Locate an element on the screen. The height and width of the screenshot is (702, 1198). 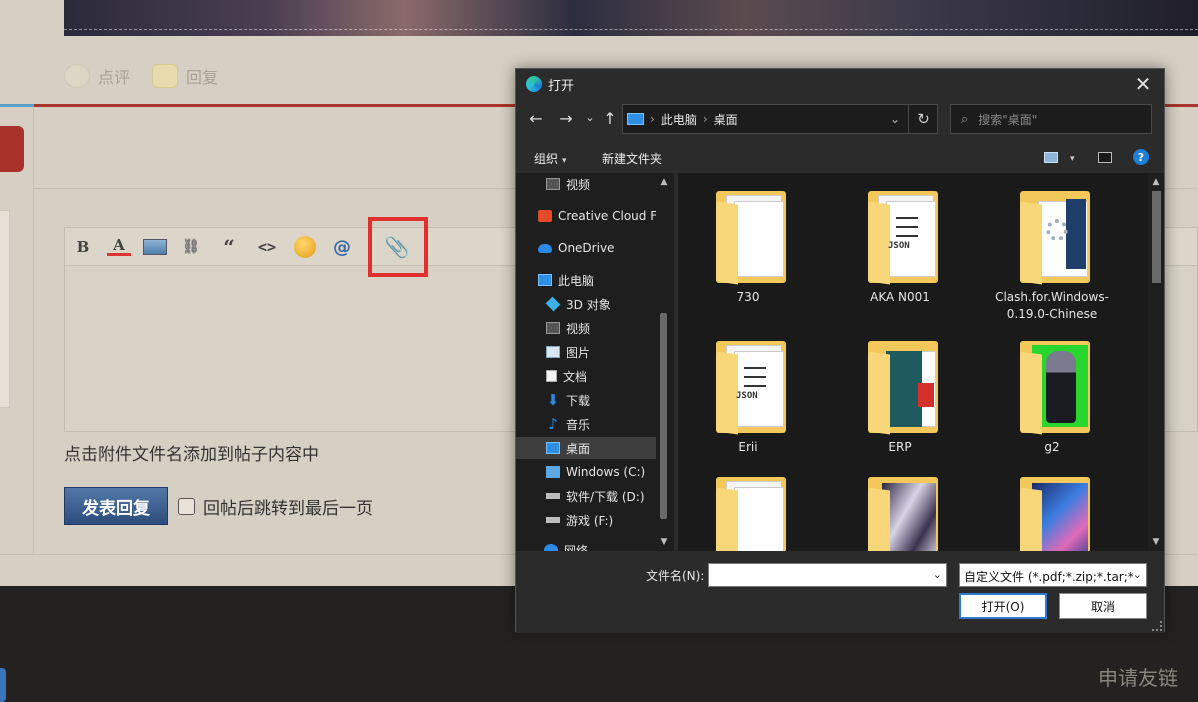
nav-item-creative-cloud: Creative Cloud F is located at coordinates (606, 216).